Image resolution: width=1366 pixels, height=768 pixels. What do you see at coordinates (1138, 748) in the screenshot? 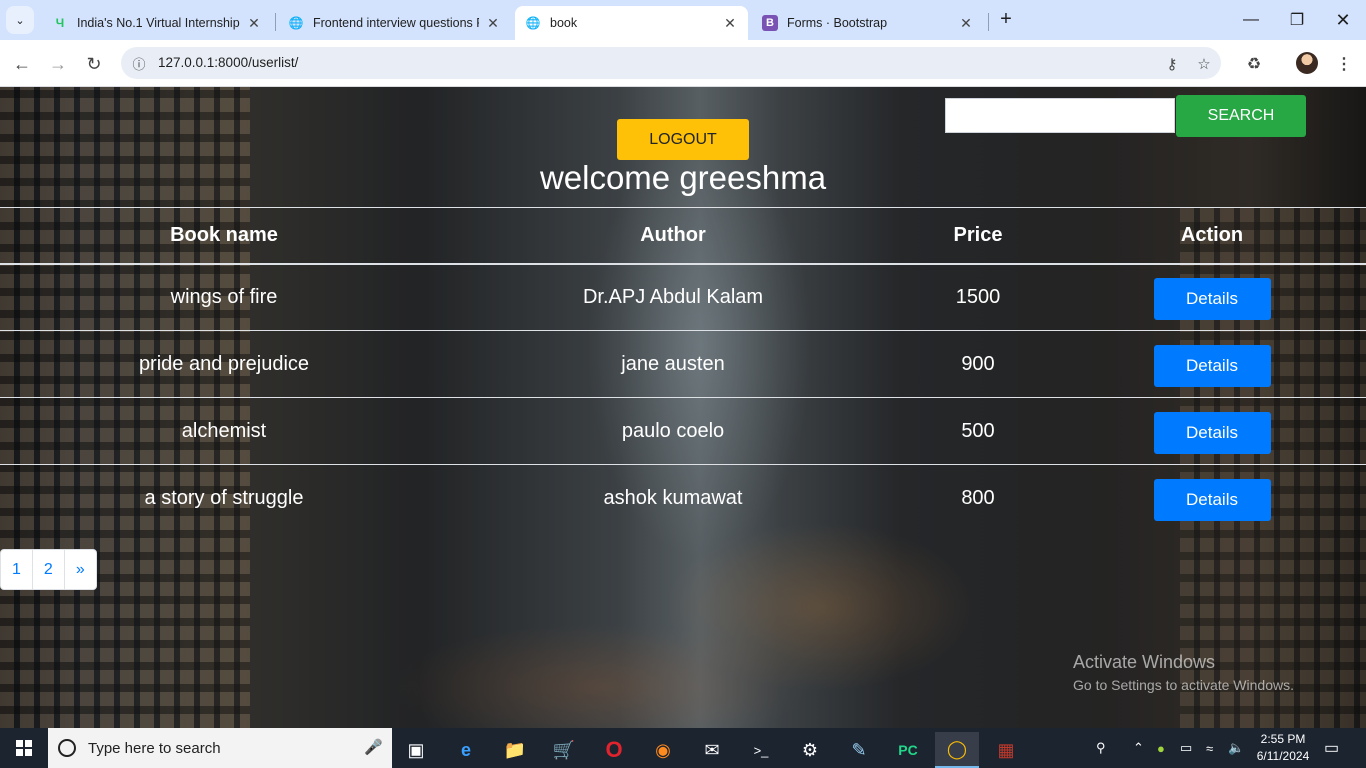
I see `chevron-up-icon: ⌃` at bounding box center [1138, 748].